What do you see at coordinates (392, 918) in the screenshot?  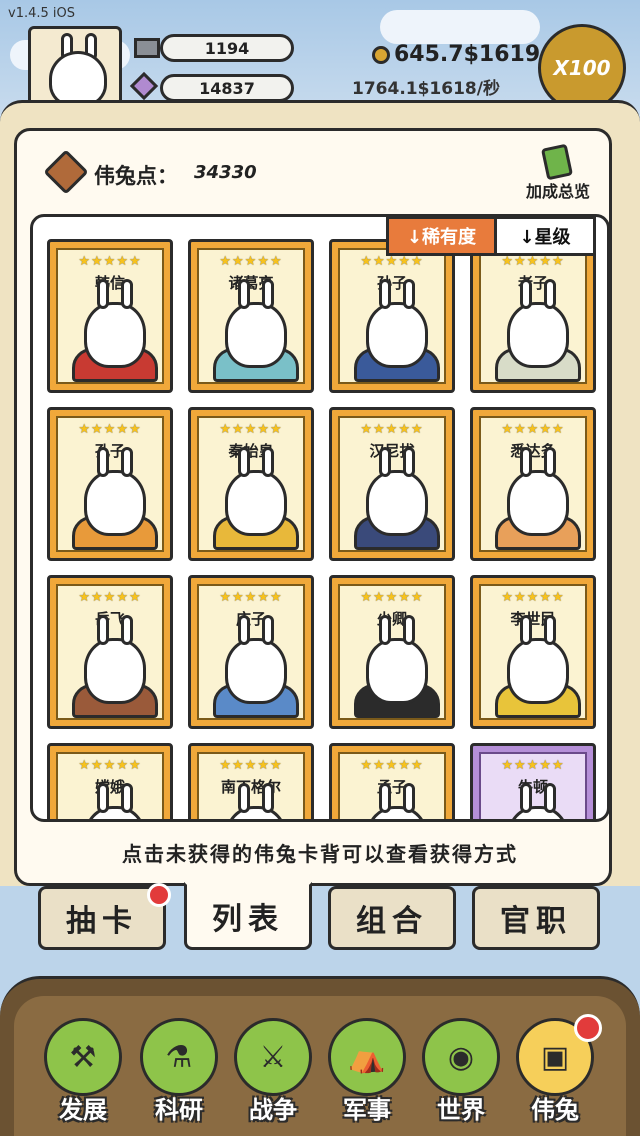 I see `tab-combo: 组合` at bounding box center [392, 918].